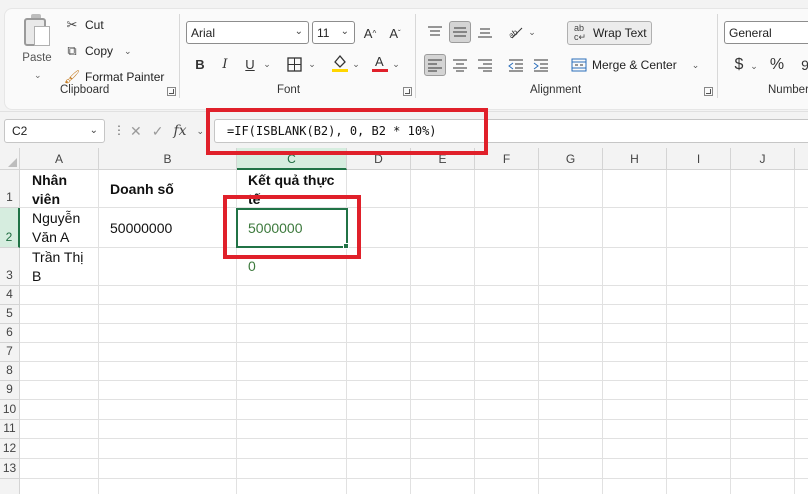  I want to click on clipboard-launcher-icon, so click(171, 91).